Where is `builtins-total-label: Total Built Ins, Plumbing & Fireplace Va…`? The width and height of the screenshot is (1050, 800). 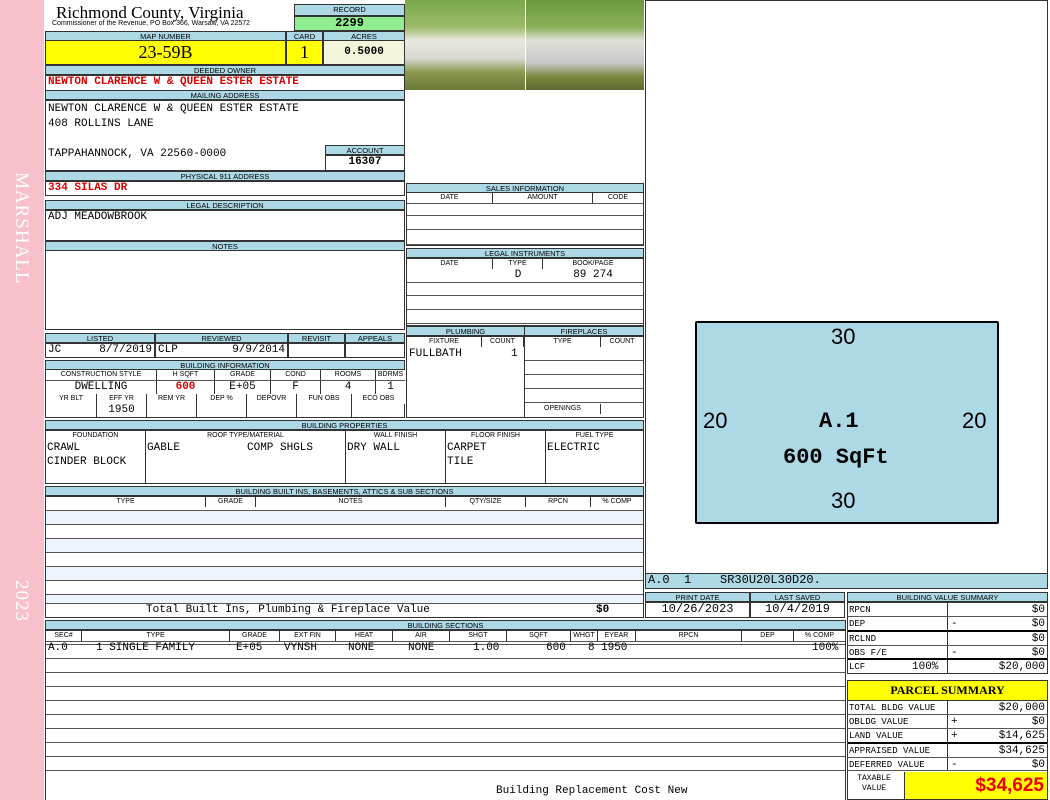
builtins-total-label: Total Built Ins, Plumbing & Fireplace Va… is located at coordinates (288, 610).